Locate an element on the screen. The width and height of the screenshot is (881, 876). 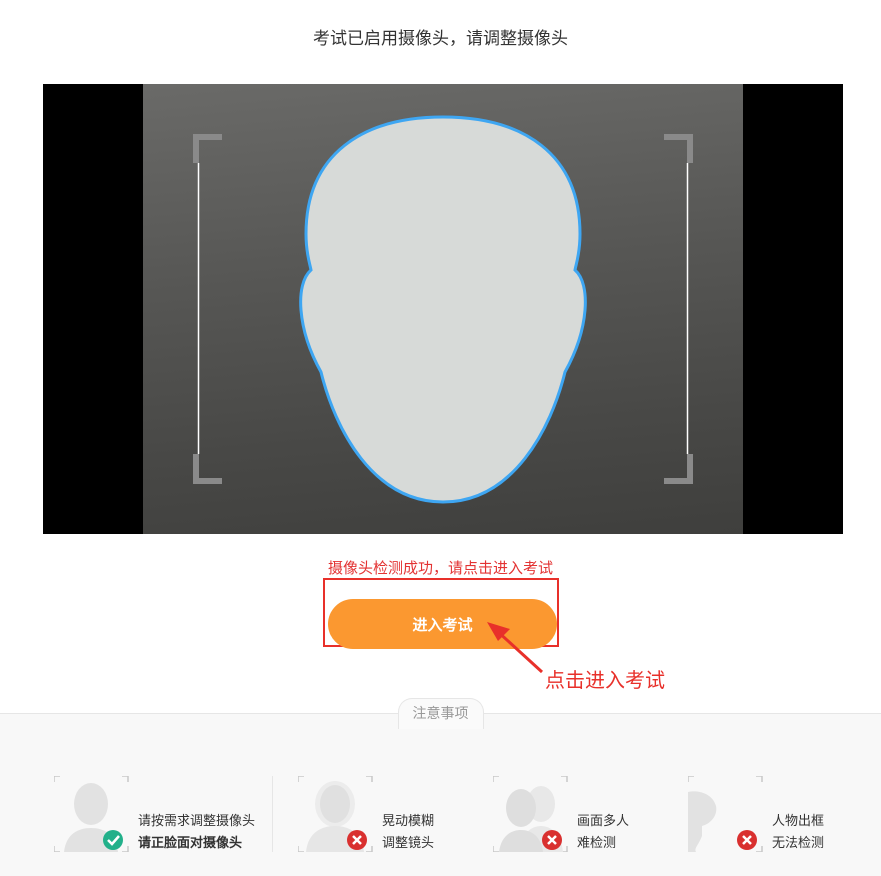
annotation-text: 点击进入考试 is located at coordinates (605, 680).